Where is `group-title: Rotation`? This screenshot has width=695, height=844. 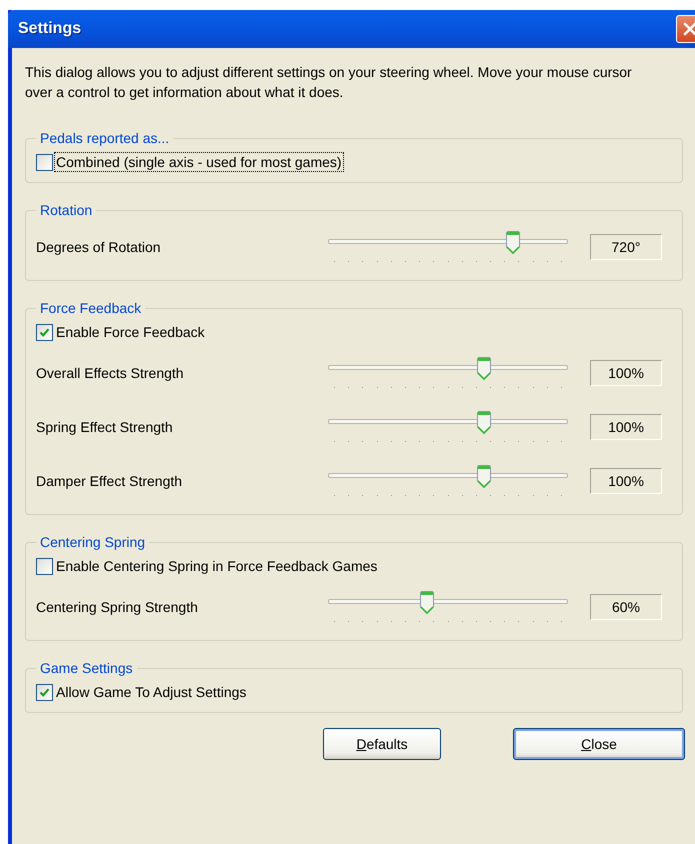 group-title: Rotation is located at coordinates (66, 210).